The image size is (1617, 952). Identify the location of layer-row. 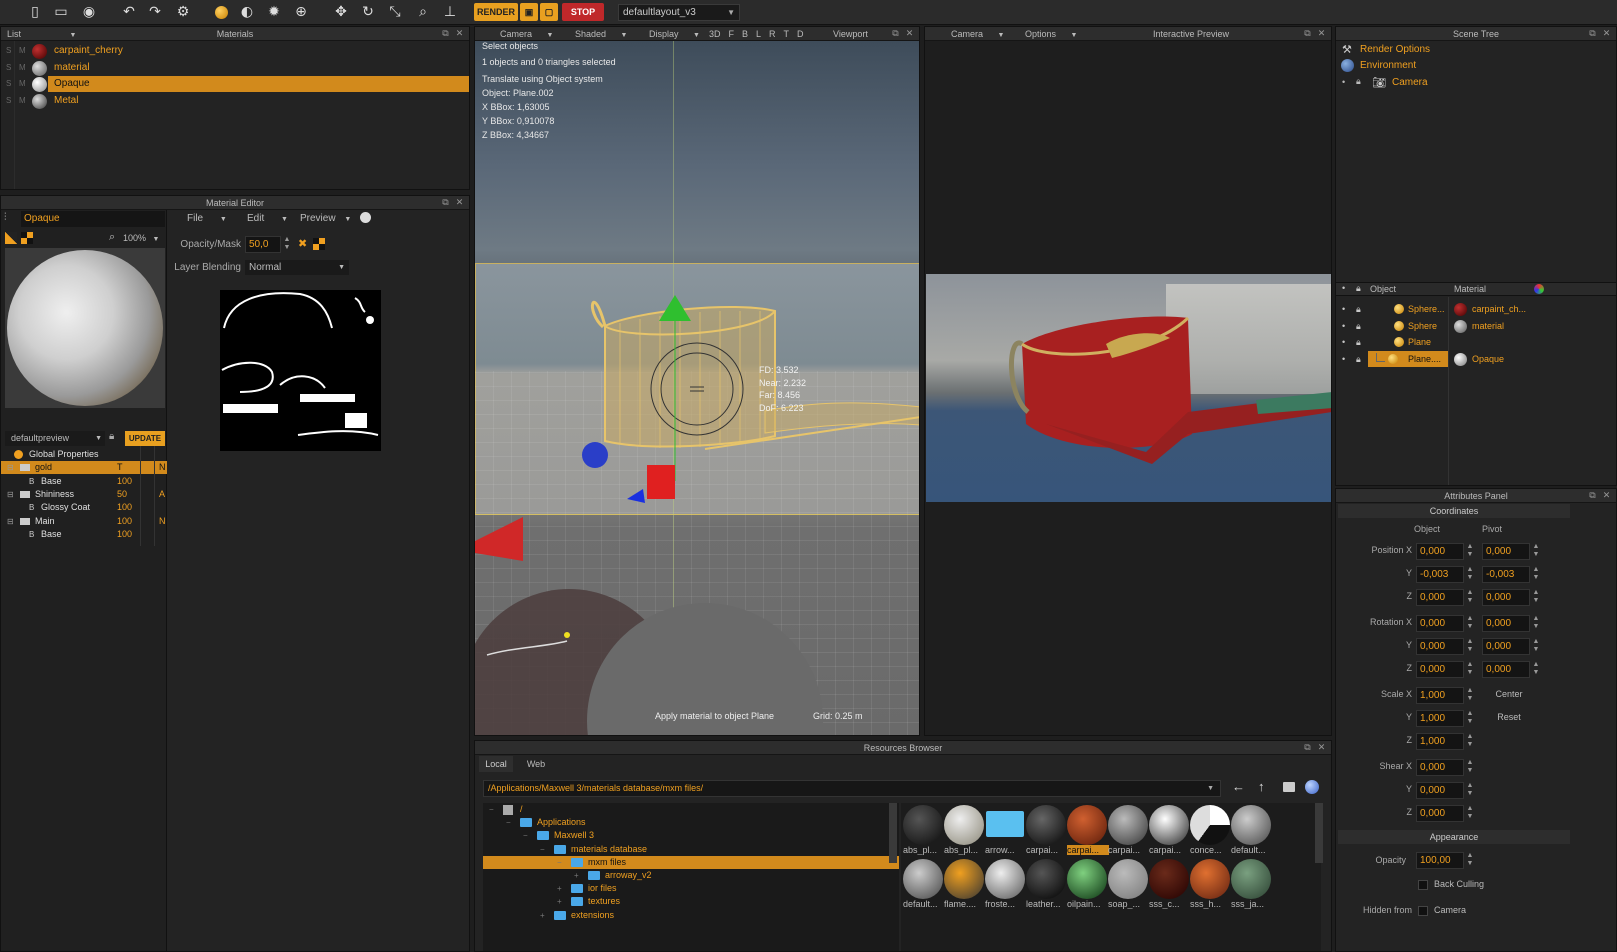
(84, 534).